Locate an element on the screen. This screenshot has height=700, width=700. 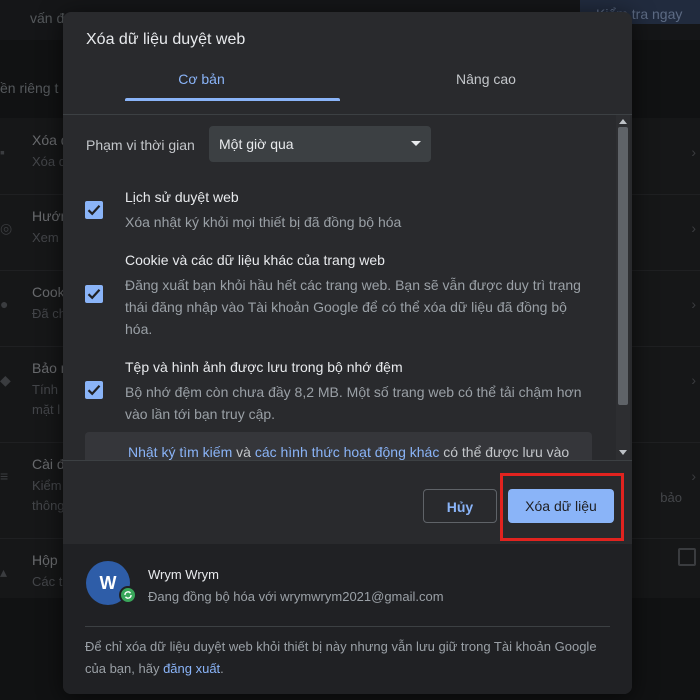
time-range-label: Phạm vi thời gian is located at coordinates (140, 145).